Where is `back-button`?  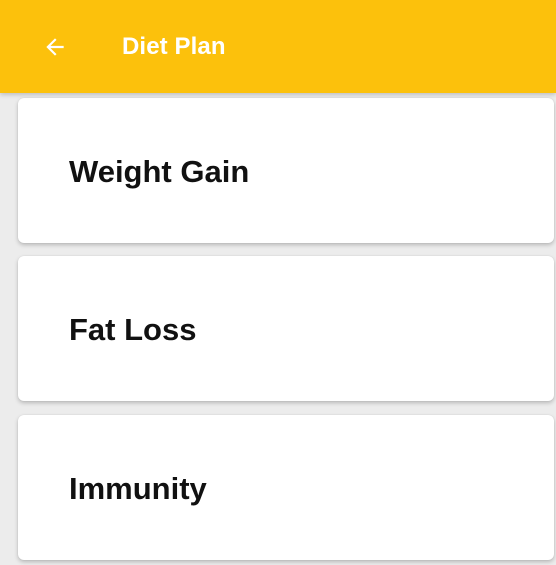 back-button is located at coordinates (55, 47).